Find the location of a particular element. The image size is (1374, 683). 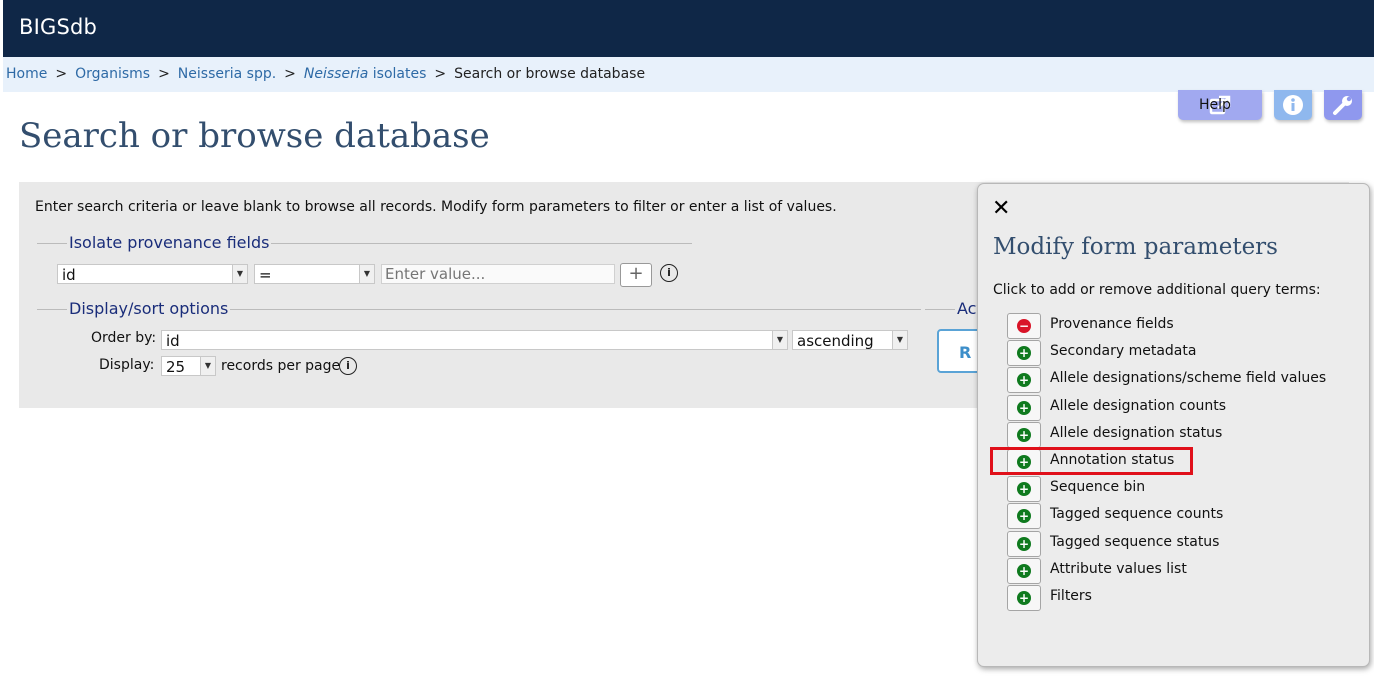

option-label: Attribute values list is located at coordinates (1118, 568).